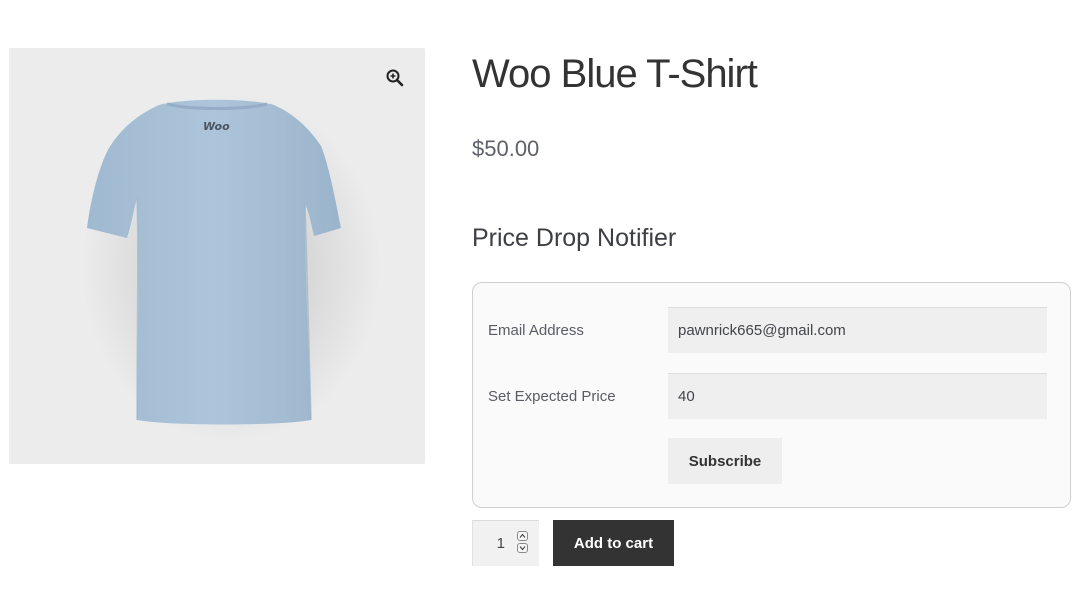 The height and width of the screenshot is (608, 1080). What do you see at coordinates (857, 330) in the screenshot?
I see `email-field` at bounding box center [857, 330].